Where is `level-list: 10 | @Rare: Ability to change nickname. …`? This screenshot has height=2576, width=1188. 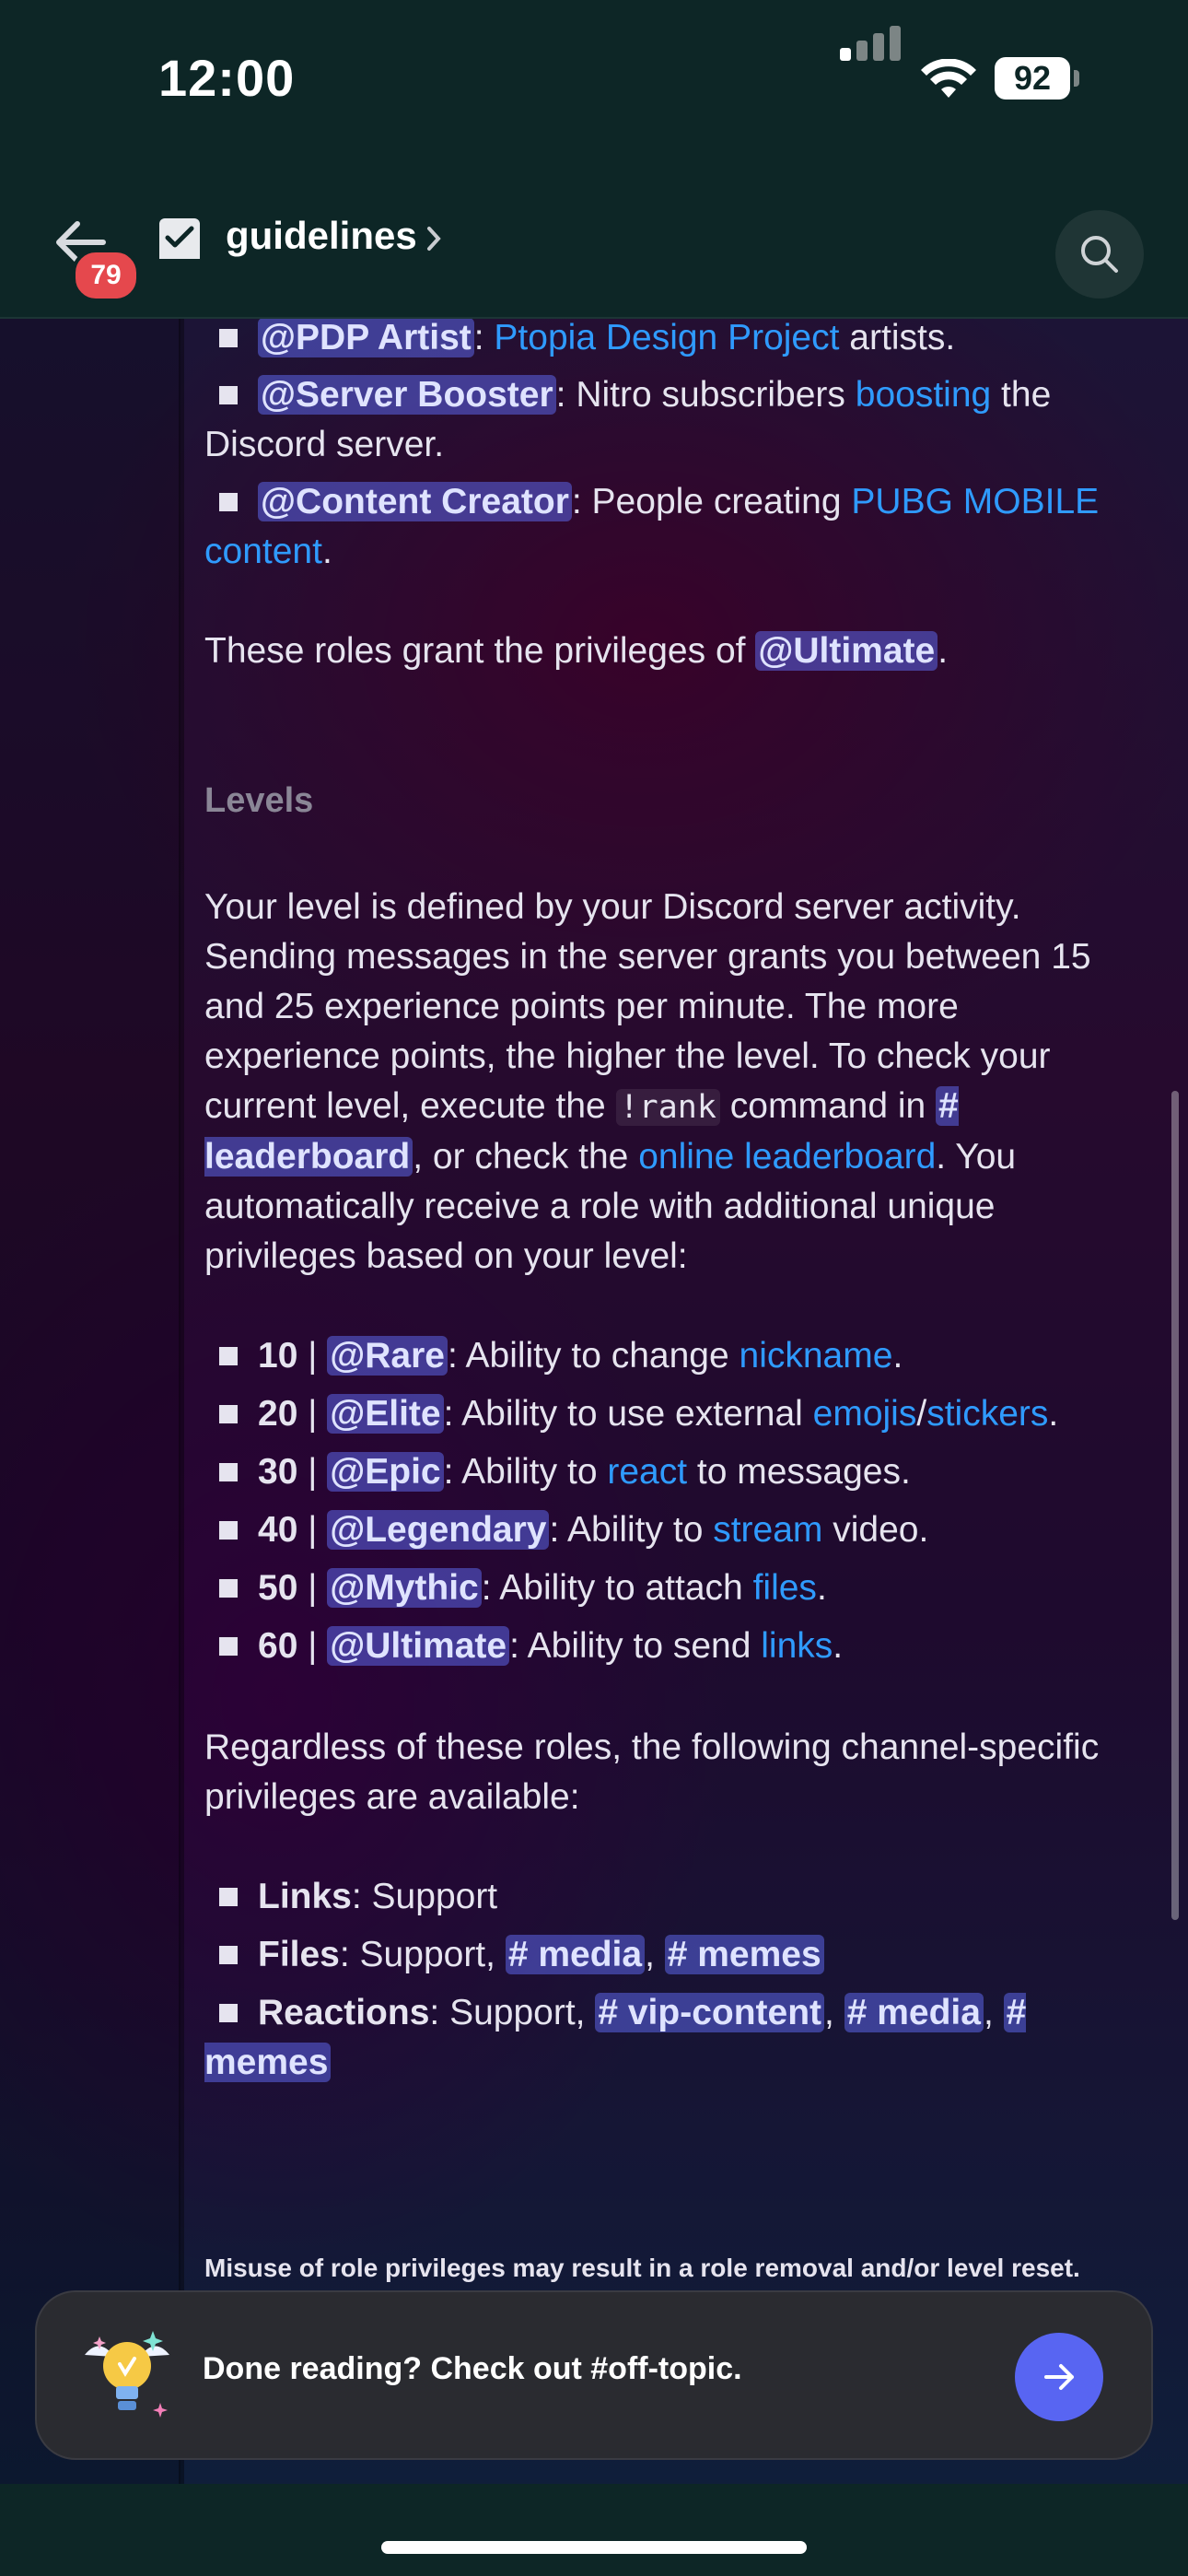
level-list: 10 | @Rare: Ability to change nickname. … is located at coordinates (669, 1501).